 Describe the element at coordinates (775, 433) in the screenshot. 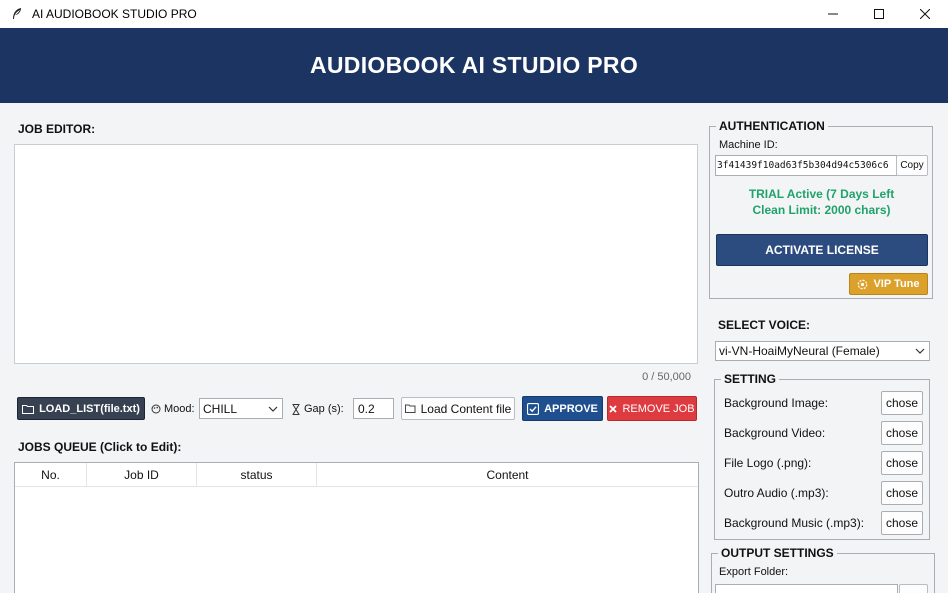

I see `background-video-label: Background Video:` at that location.